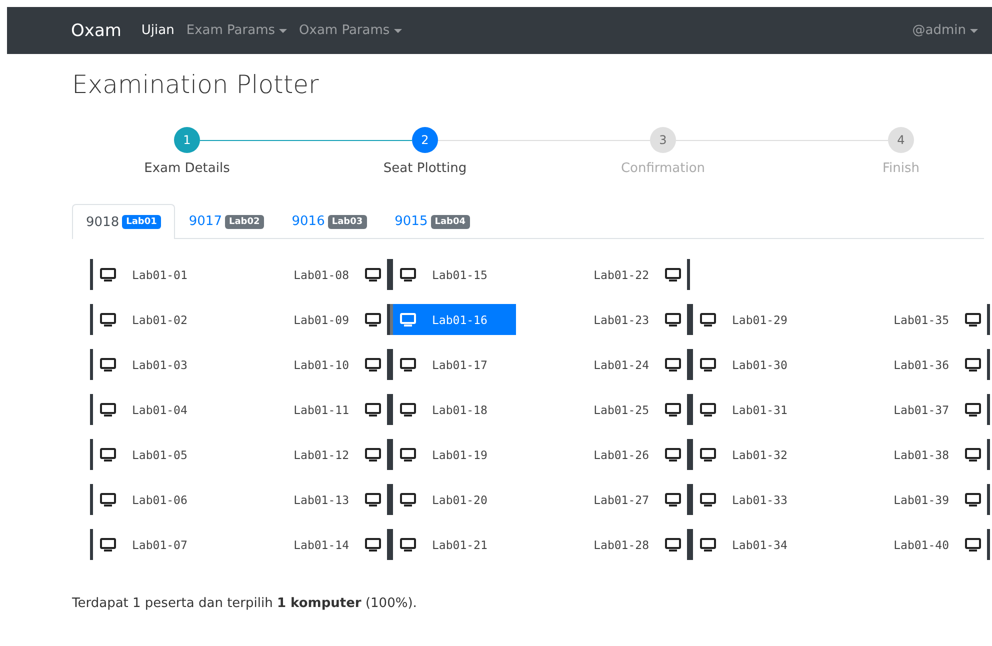 The image size is (992, 646). What do you see at coordinates (347, 221) in the screenshot?
I see `lab-badge: Lab03` at bounding box center [347, 221].